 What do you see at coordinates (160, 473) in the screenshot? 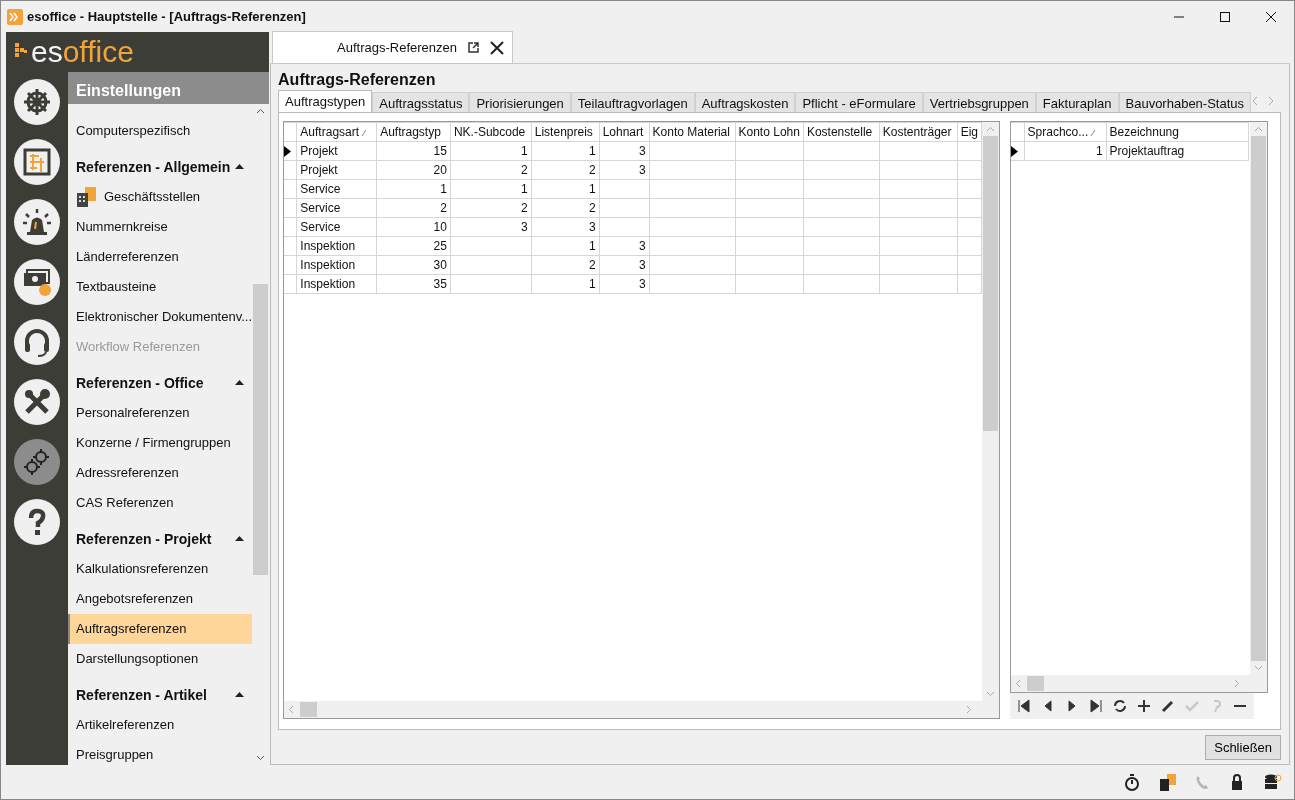
I see `sidebar-item: Adressreferenzen` at bounding box center [160, 473].